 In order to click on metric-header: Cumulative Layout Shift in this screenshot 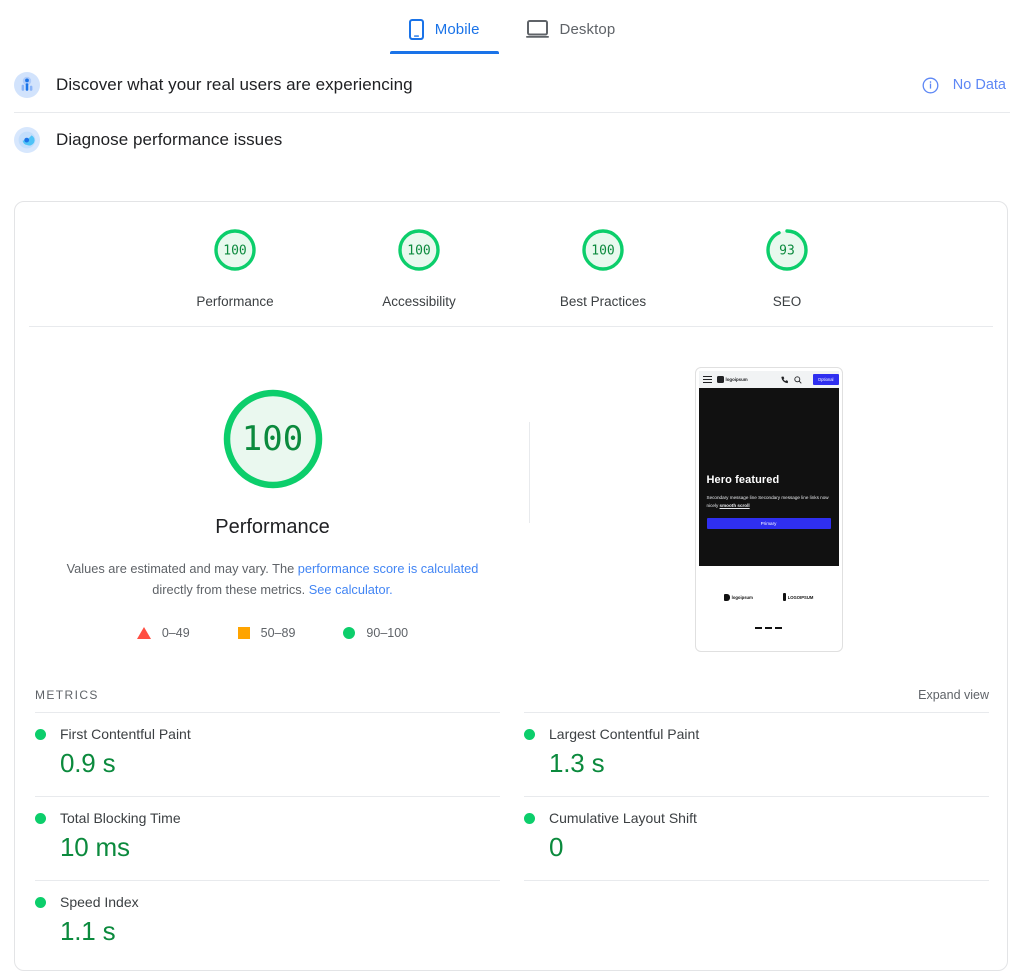, I will do `click(756, 818)`.